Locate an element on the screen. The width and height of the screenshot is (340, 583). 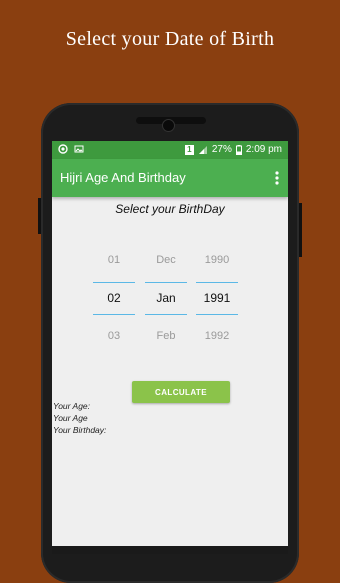
day-selected: 02 is located at coordinates (114, 298).